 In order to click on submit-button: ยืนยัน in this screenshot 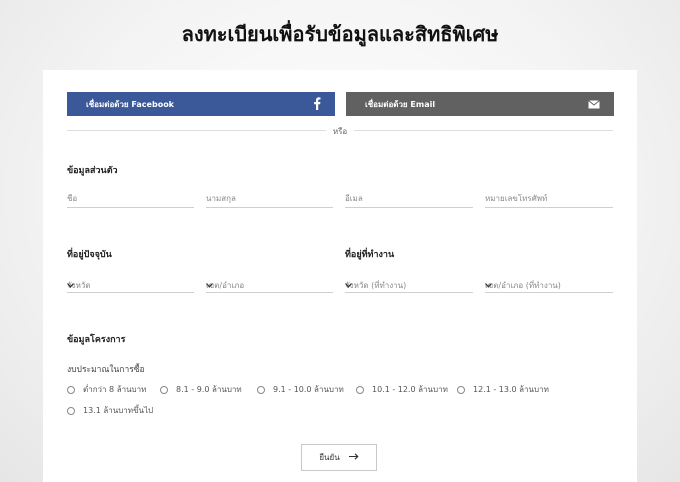, I will do `click(339, 457)`.